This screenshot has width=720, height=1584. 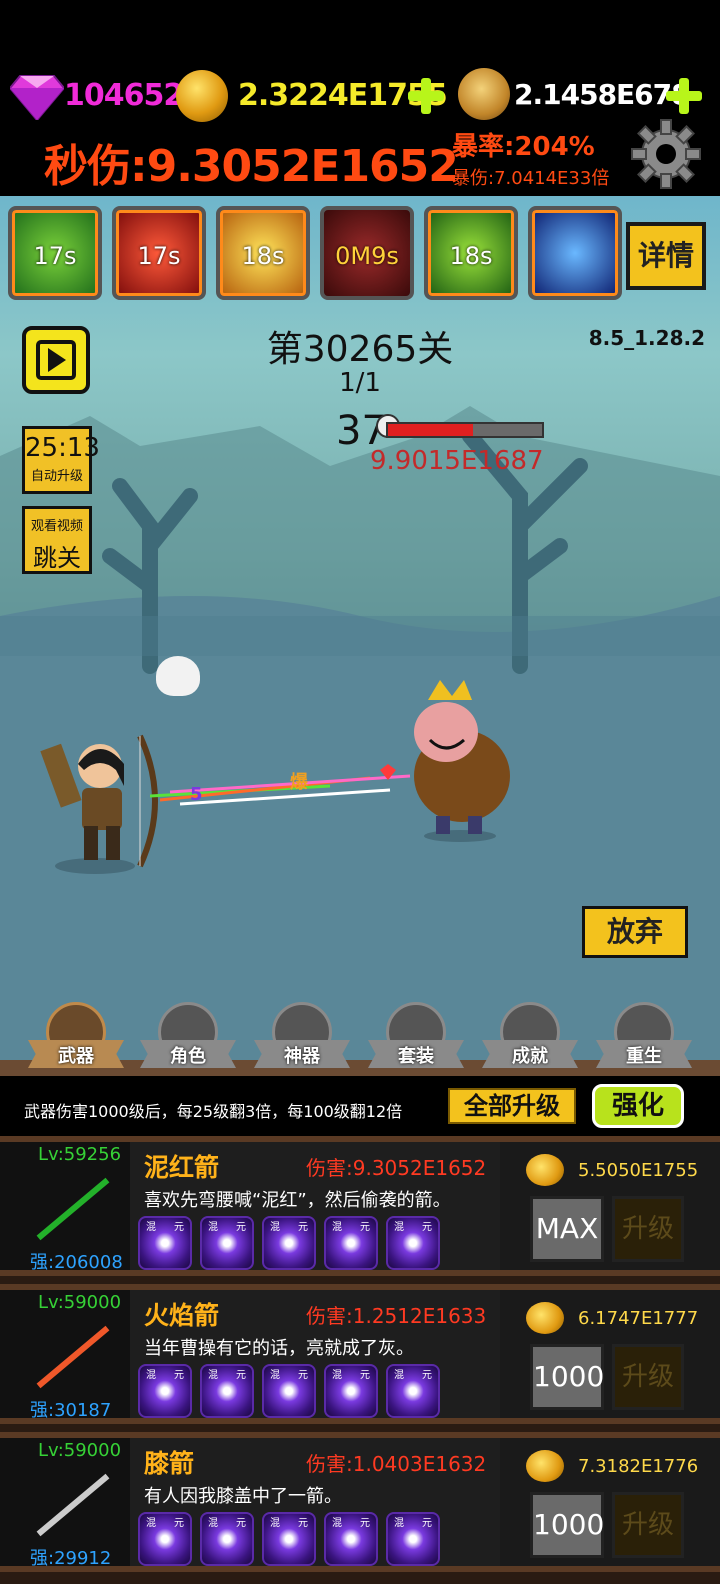 What do you see at coordinates (76, 1037) in the screenshot?
I see `nav-weapons: 武器` at bounding box center [76, 1037].